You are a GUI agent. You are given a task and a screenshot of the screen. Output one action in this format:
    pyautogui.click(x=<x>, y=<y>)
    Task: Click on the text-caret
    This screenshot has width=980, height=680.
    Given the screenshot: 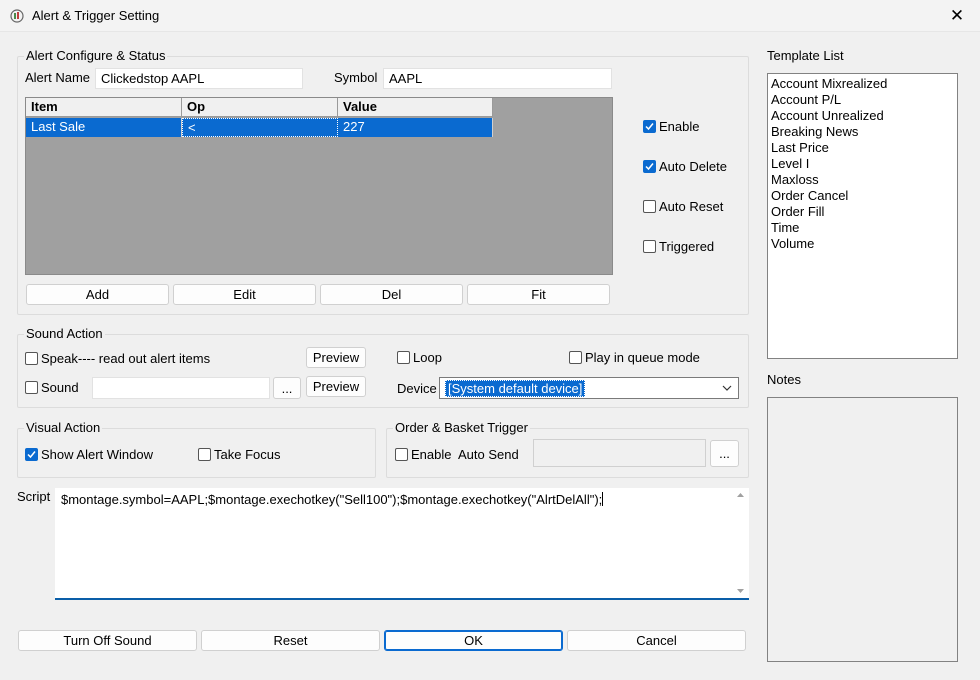 What is the action you would take?
    pyautogui.click(x=603, y=499)
    